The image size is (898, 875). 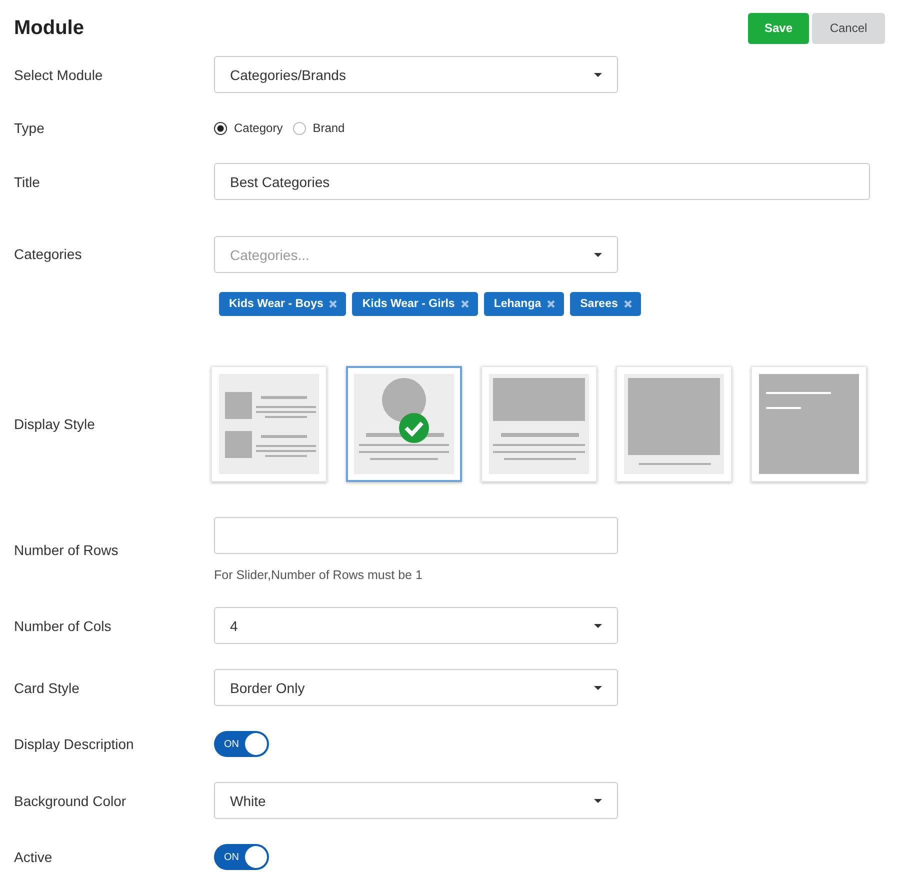 What do you see at coordinates (605, 304) in the screenshot?
I see `tag-chip: Sarees` at bounding box center [605, 304].